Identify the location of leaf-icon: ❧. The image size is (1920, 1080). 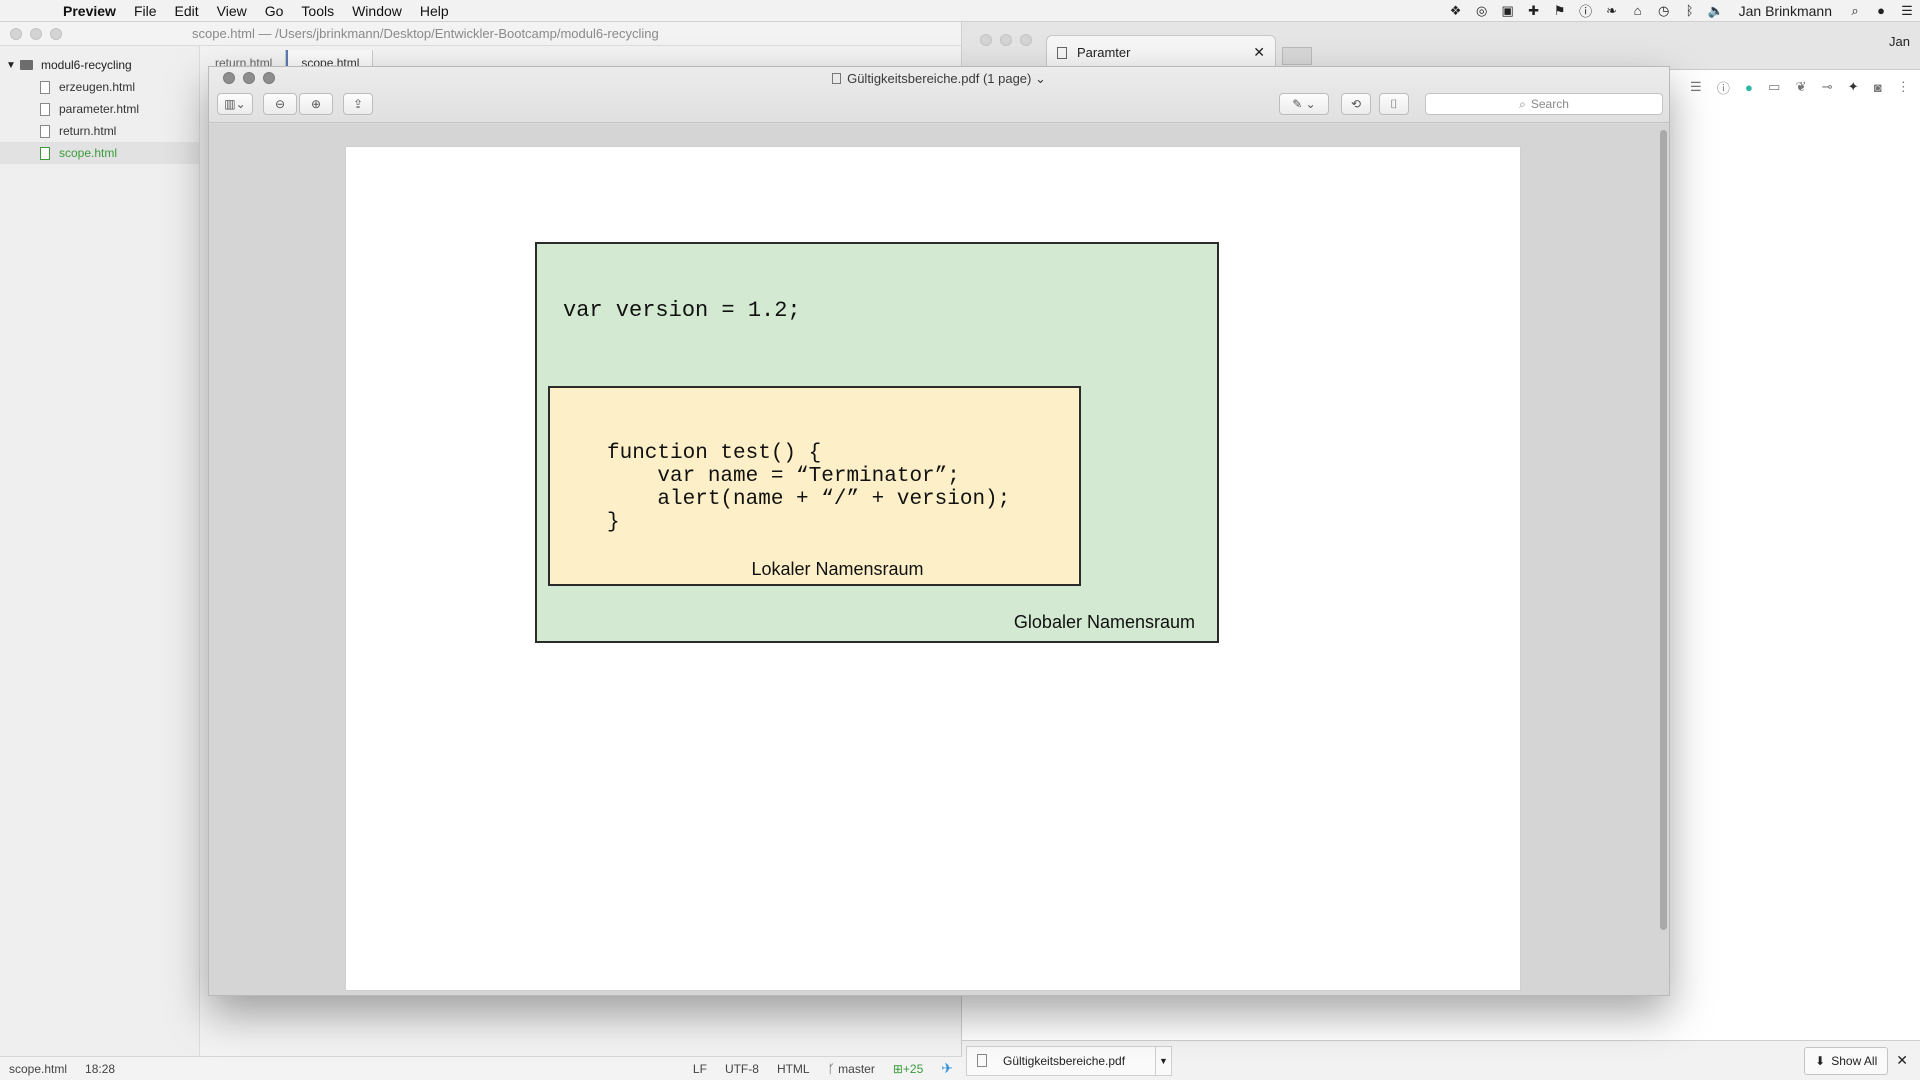
(1612, 11).